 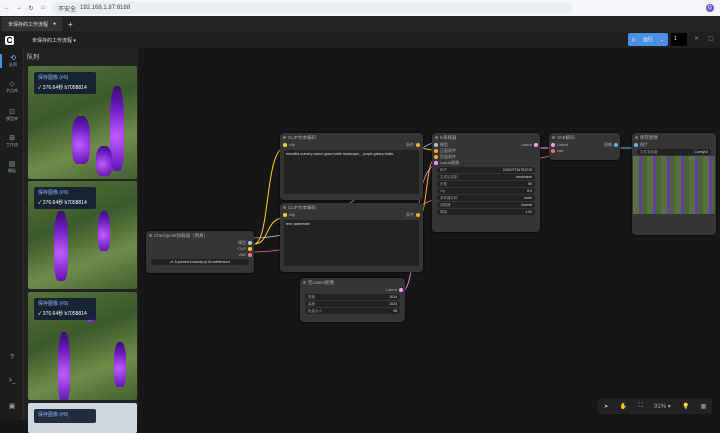 What do you see at coordinates (445, 204) in the screenshot?
I see `label: 调度器` at bounding box center [445, 204].